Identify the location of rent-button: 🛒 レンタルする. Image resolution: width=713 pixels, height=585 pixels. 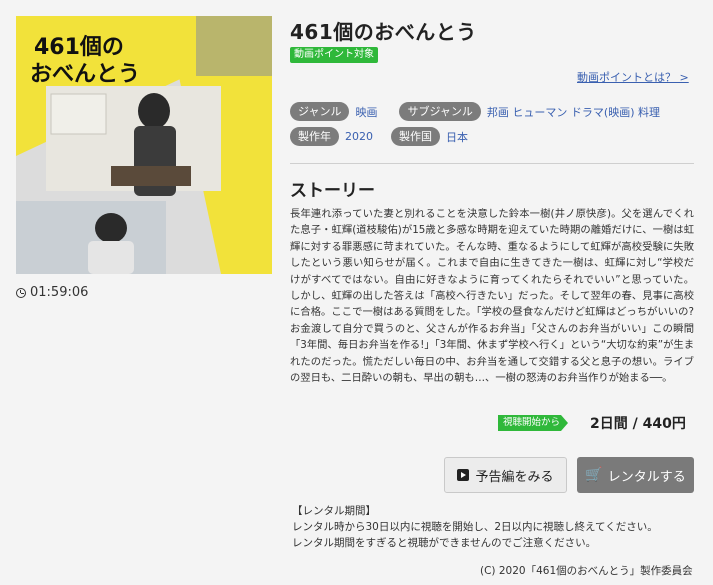
(635, 475).